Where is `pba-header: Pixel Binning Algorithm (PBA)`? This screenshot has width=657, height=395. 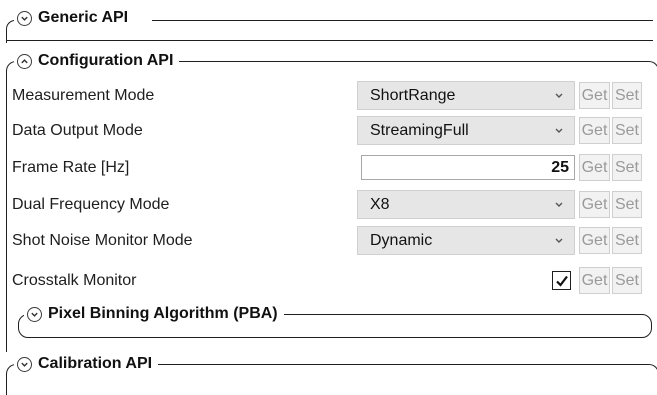
pba-header: Pixel Binning Algorithm (PBA) is located at coordinates (154, 314).